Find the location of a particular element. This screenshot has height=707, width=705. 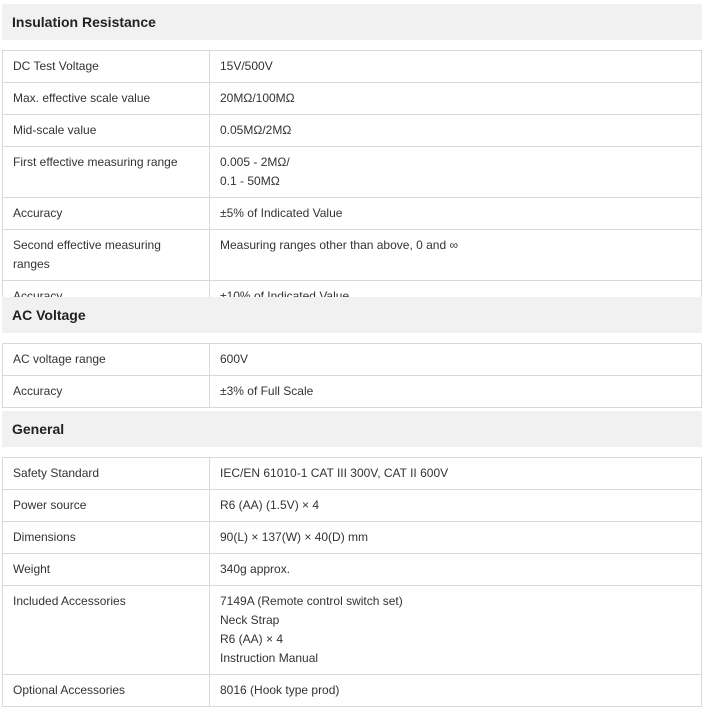

spec-label: Included Accessories is located at coordinates (106, 630).